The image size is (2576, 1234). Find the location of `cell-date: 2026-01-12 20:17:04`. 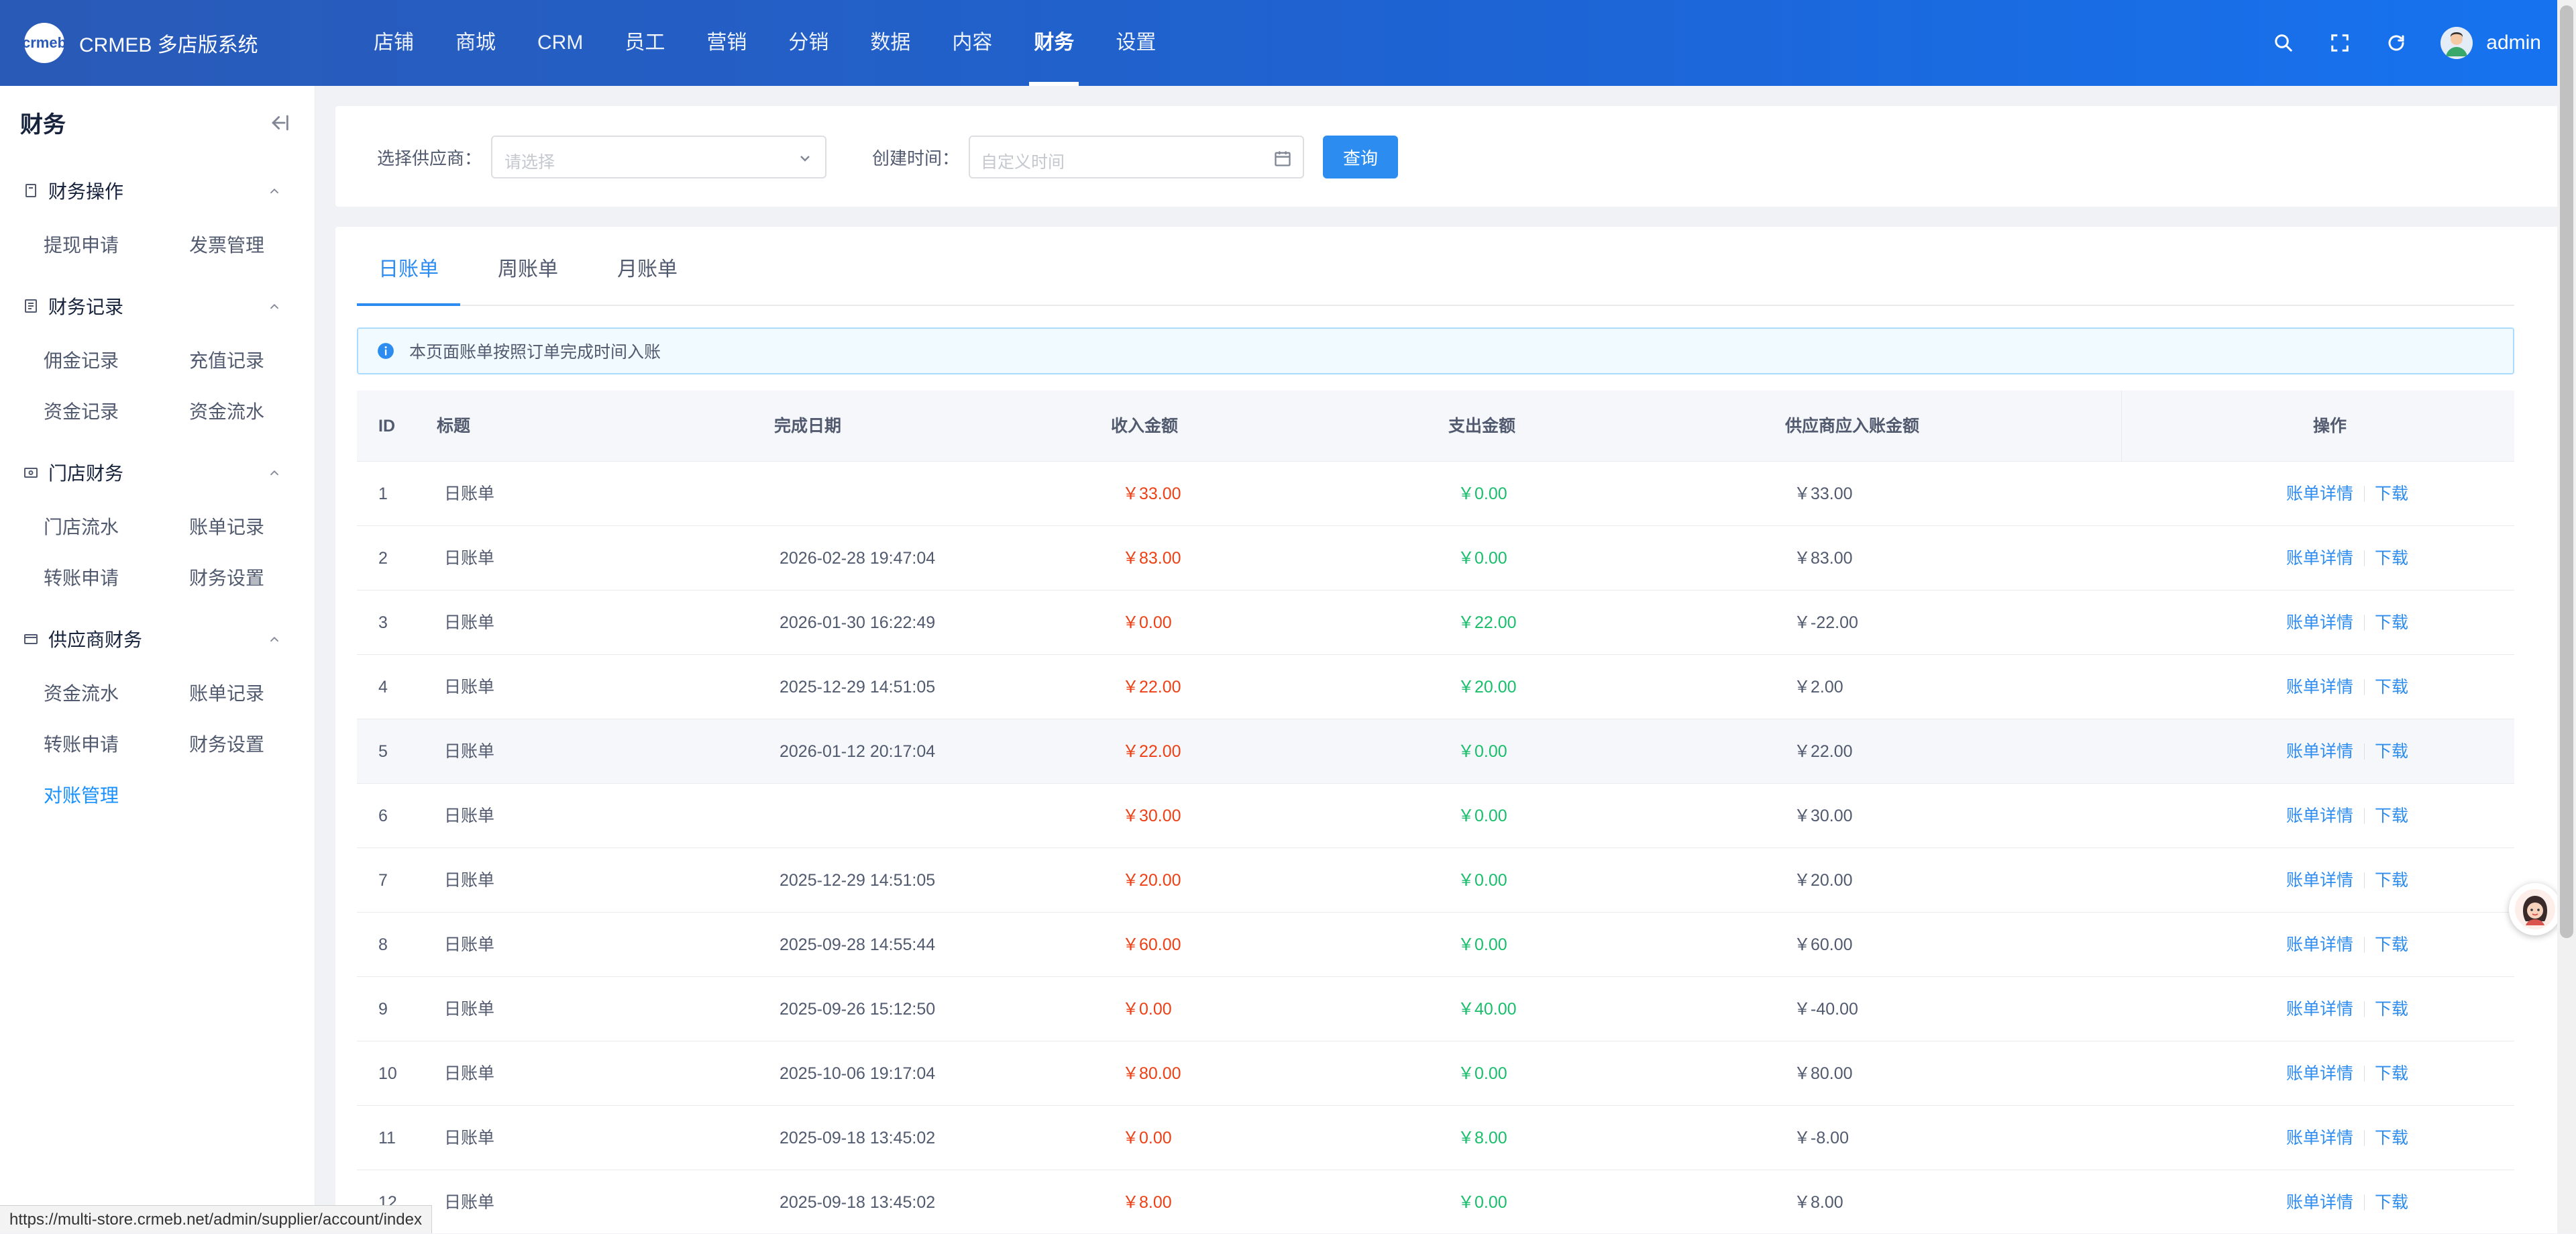

cell-date: 2026-01-12 20:17:04 is located at coordinates (858, 751).